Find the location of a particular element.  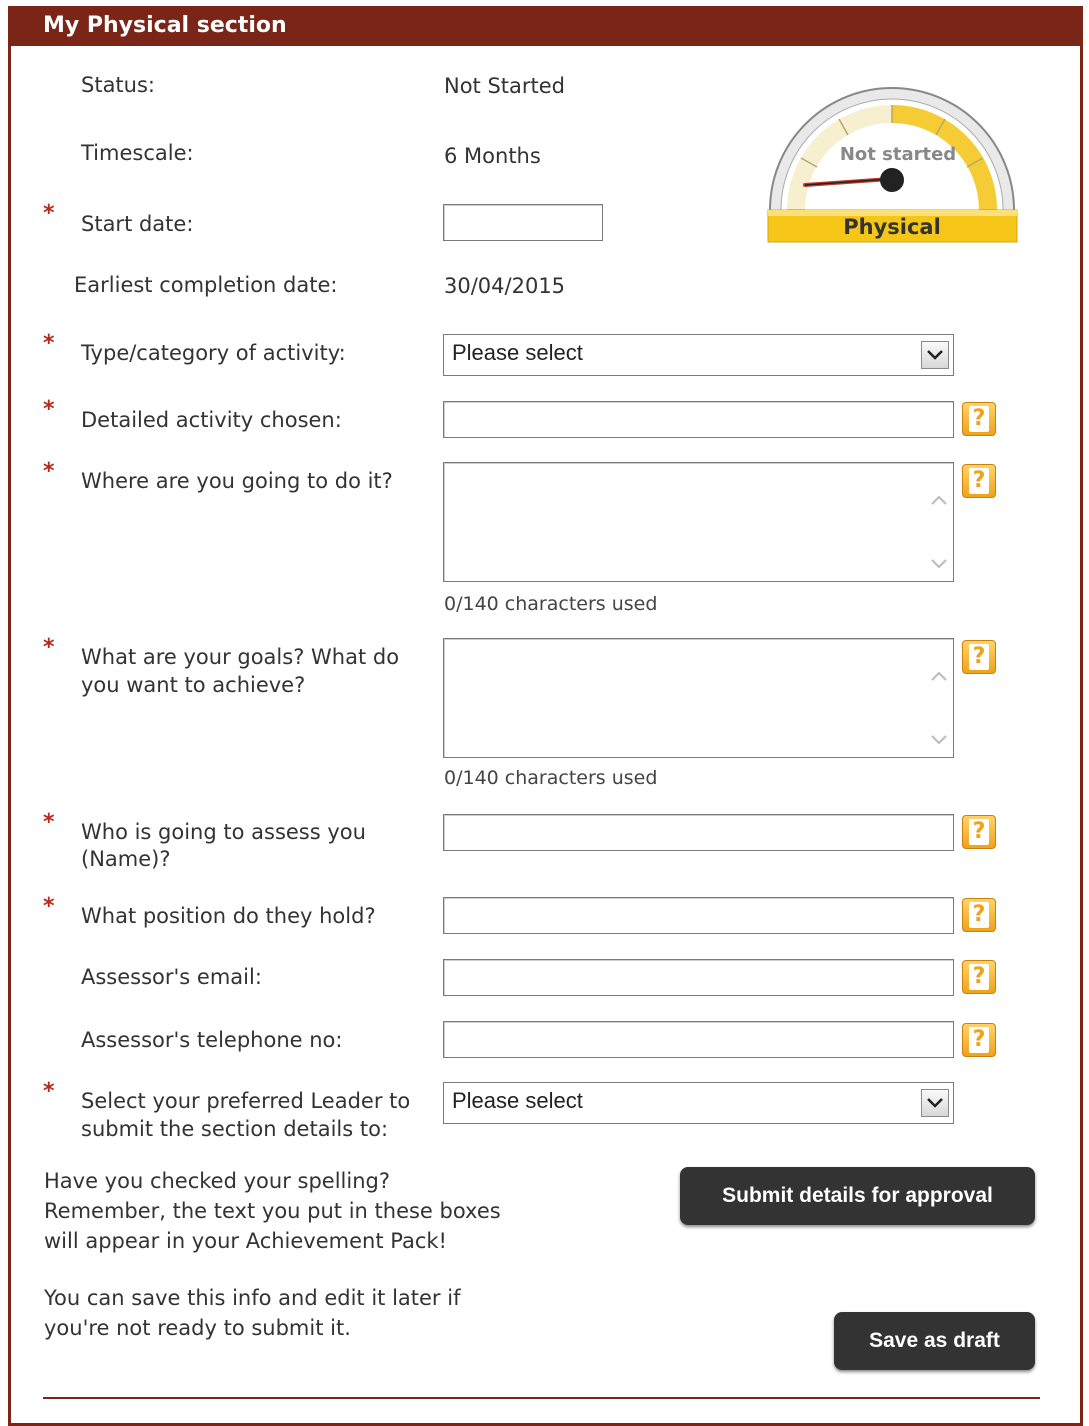

progress-gauge: Not started Physical is located at coordinates (892, 159).